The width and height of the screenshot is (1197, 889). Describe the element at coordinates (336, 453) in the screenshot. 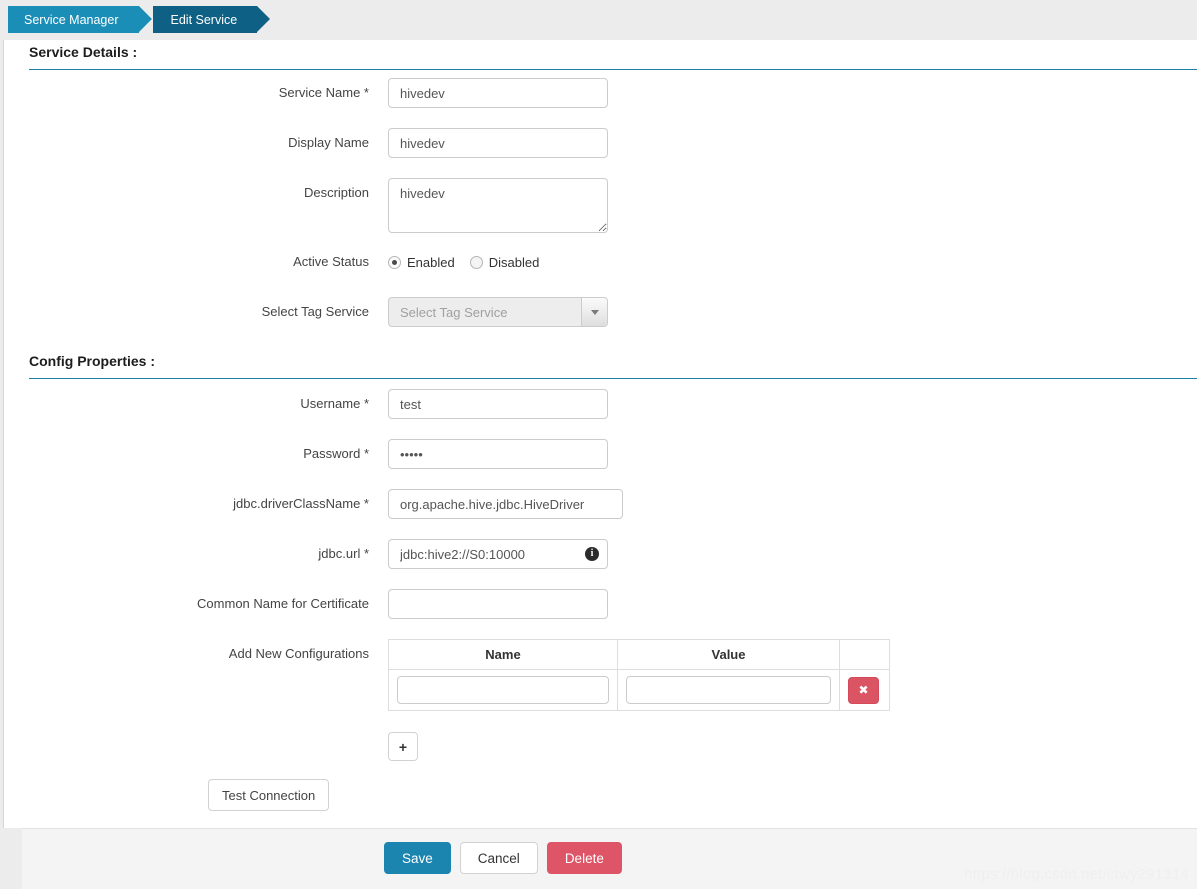

I see `password-label: Password *` at that location.